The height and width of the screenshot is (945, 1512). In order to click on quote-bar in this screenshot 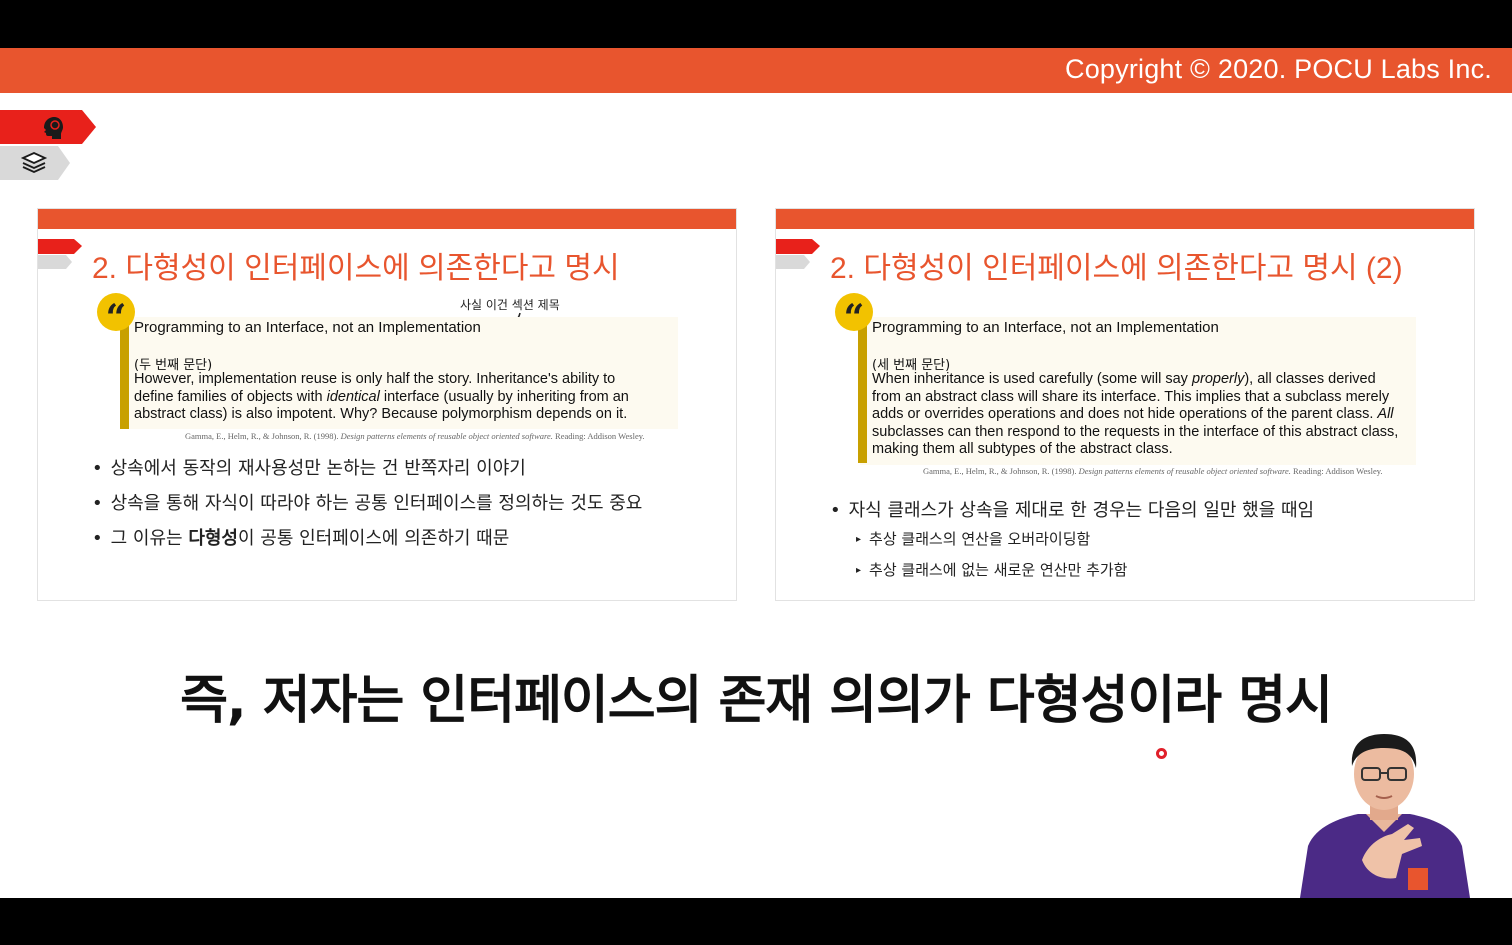, I will do `click(862, 392)`.